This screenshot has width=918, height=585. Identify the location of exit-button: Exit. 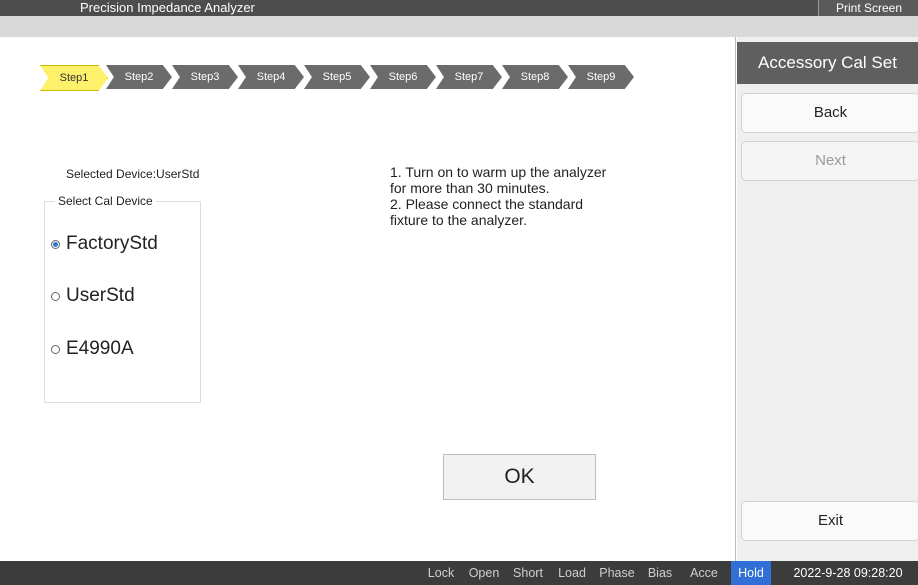
(829, 521).